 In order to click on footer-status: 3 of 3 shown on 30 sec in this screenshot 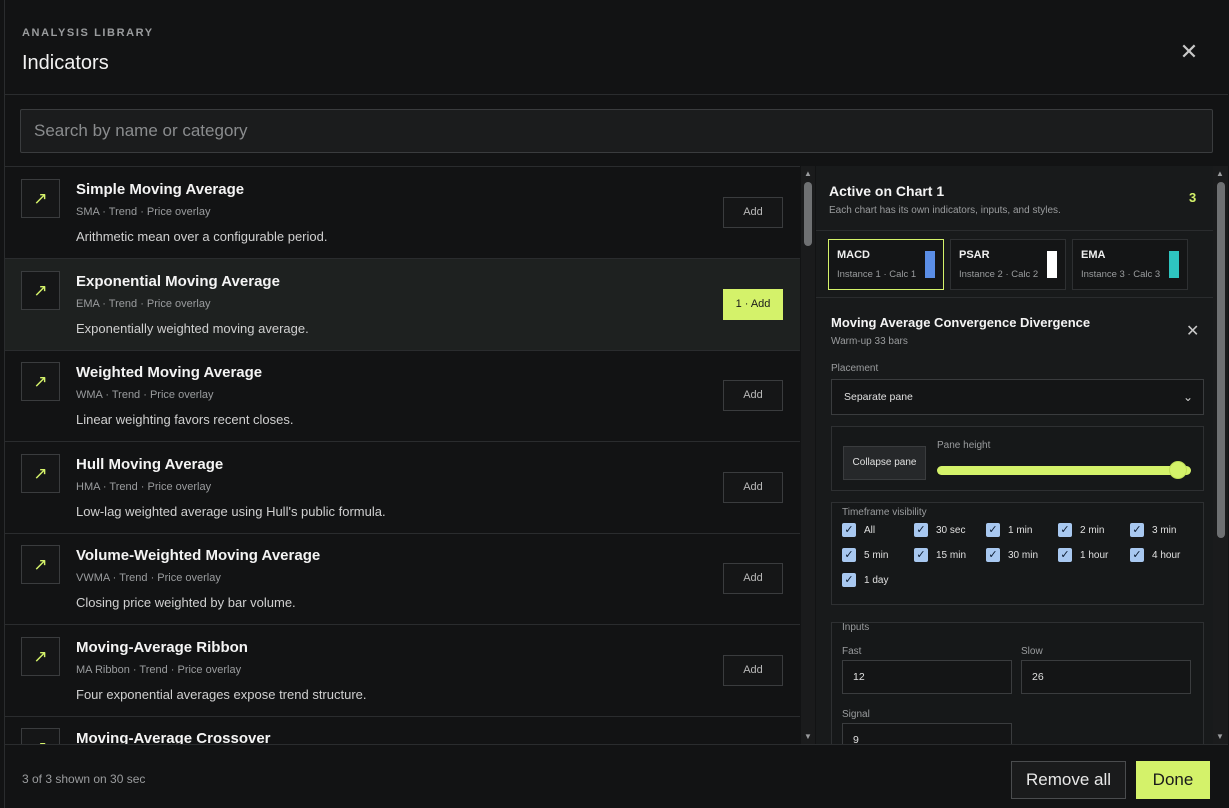, I will do `click(84, 779)`.